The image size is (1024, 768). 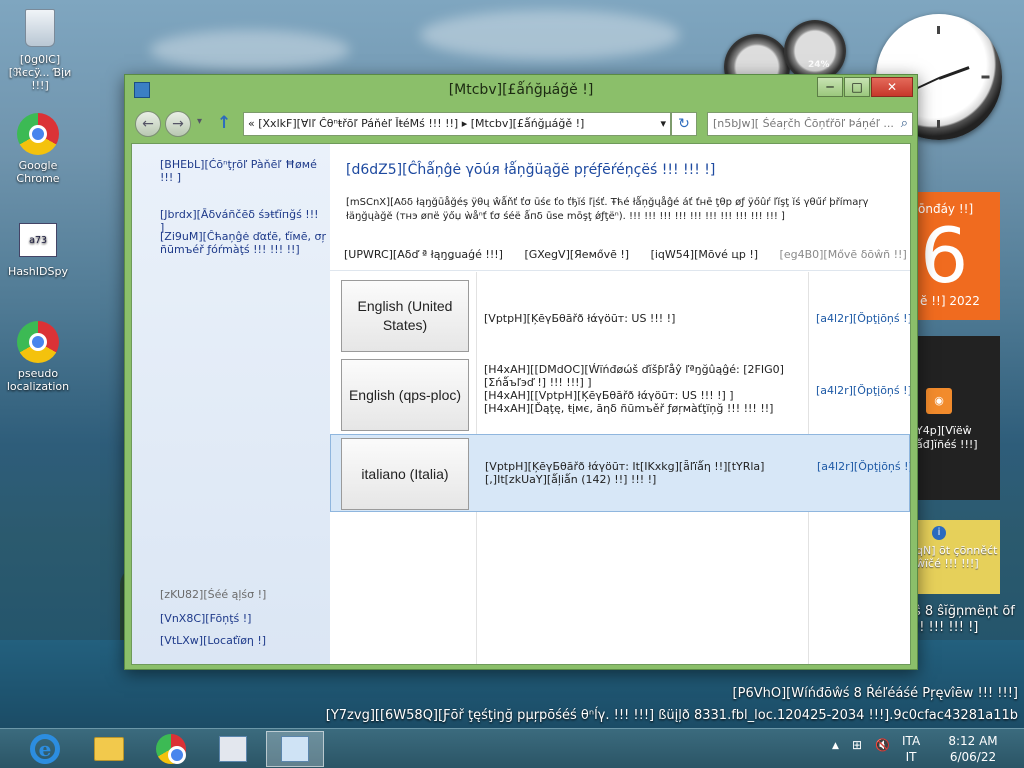 What do you see at coordinates (178, 124) in the screenshot?
I see `forward-button: →` at bounding box center [178, 124].